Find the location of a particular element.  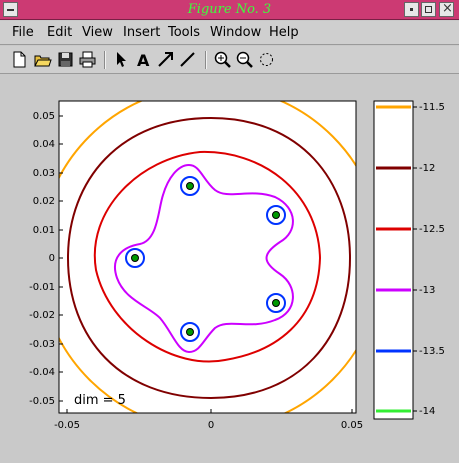

x-tick-label: 0 is located at coordinates (211, 425).